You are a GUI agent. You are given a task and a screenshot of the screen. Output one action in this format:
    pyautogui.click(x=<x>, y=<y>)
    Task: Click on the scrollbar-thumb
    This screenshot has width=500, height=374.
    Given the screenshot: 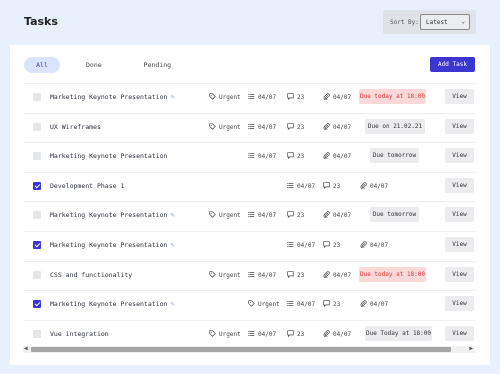 What is the action you would take?
    pyautogui.click(x=241, y=349)
    